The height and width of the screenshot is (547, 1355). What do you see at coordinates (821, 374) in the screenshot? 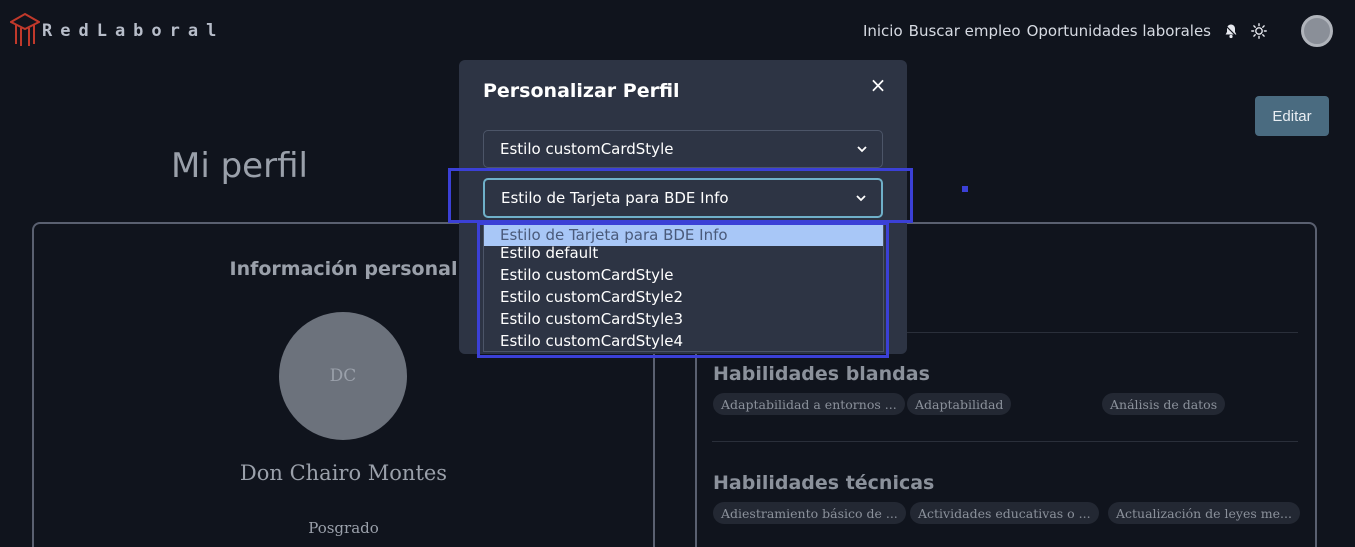
I see `soft-skills-title: Habilidades blandas` at bounding box center [821, 374].